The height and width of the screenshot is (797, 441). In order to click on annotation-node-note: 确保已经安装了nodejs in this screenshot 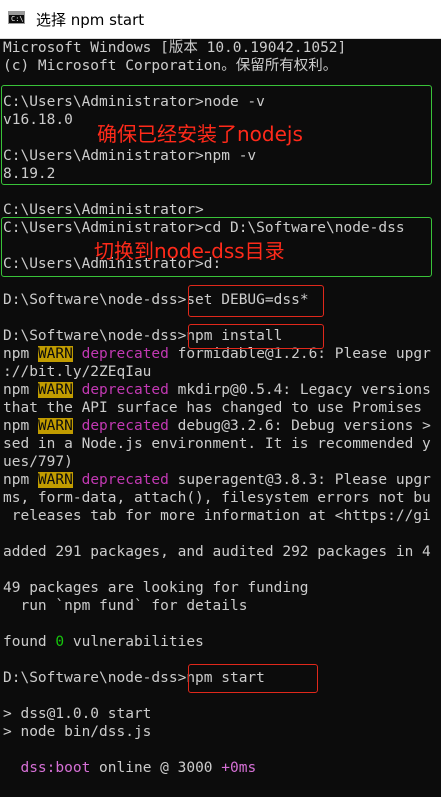, I will do `click(200, 134)`.